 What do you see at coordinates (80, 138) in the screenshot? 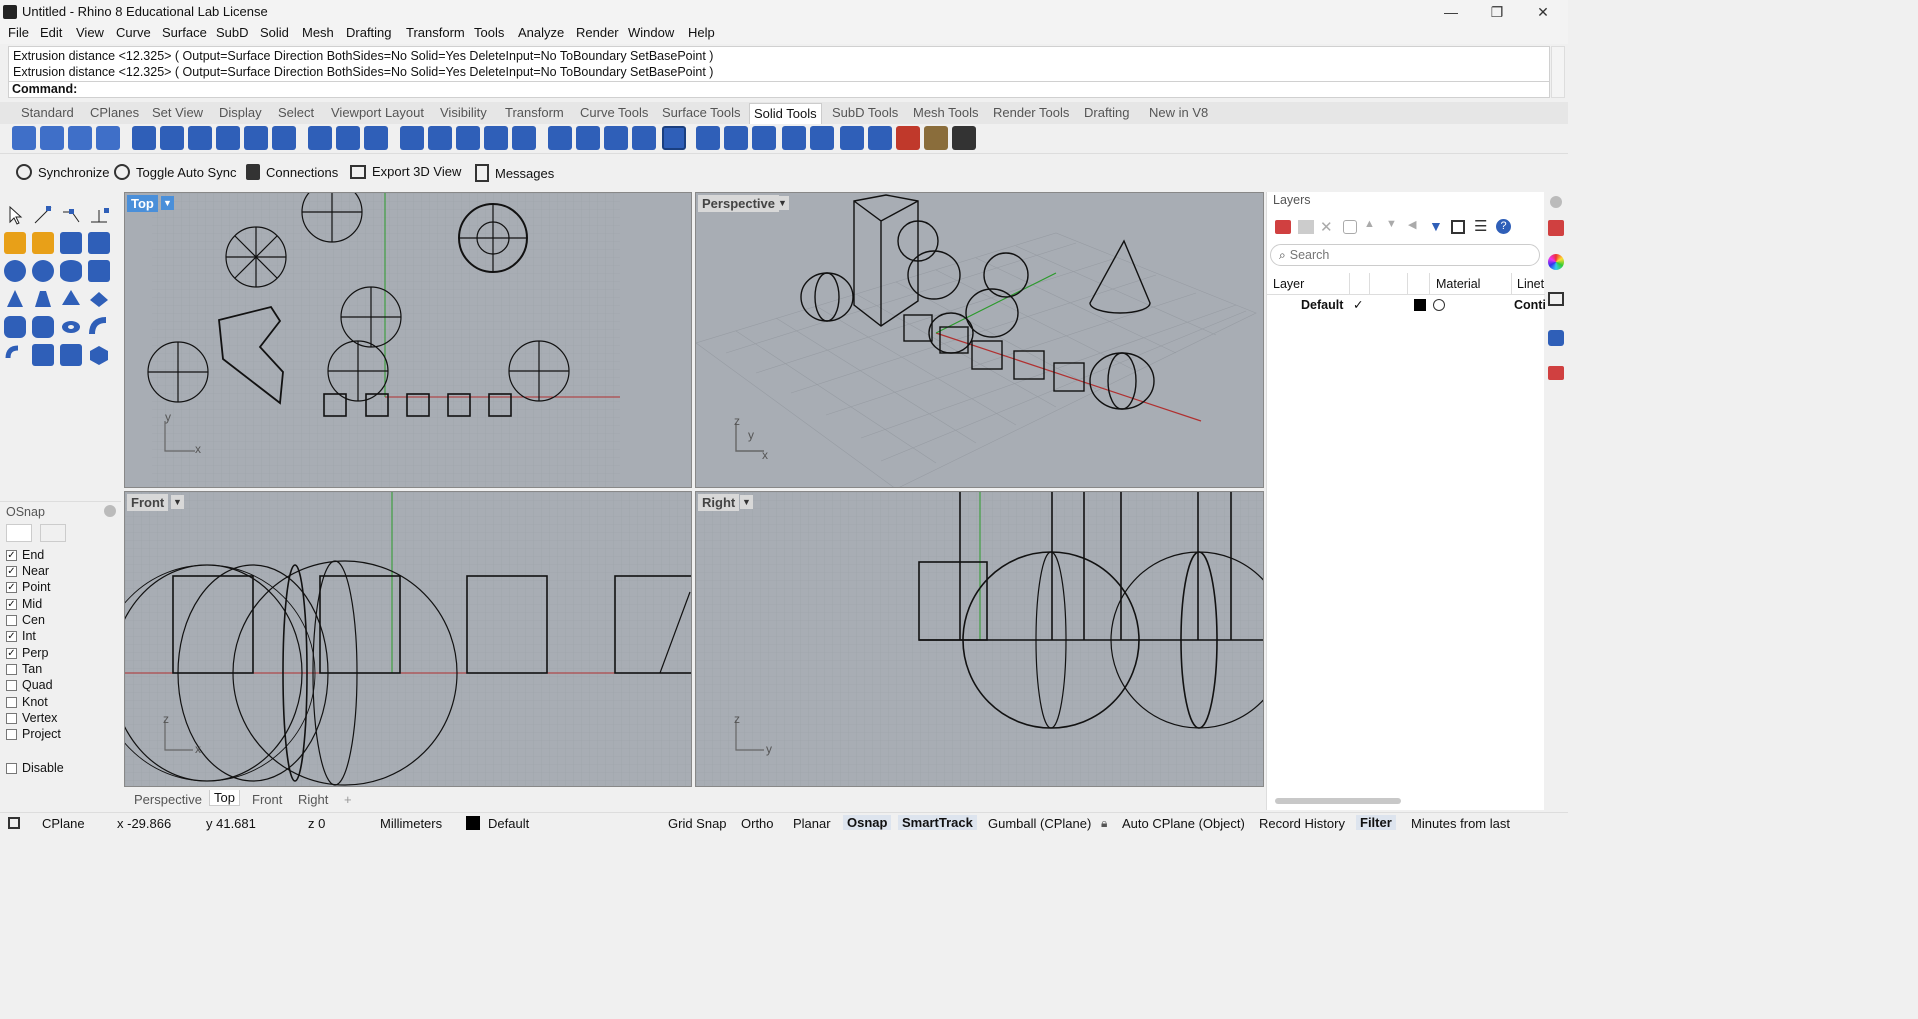
I see `boolean-intersection-icon` at bounding box center [80, 138].